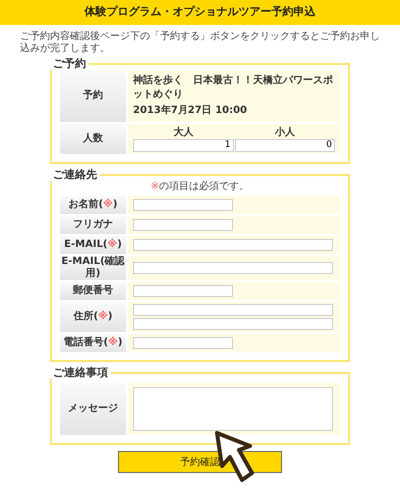 This screenshot has height=500, width=400. I want to click on page-title: 体験プログラム・オプショナルツアー予約申込, so click(200, 12).